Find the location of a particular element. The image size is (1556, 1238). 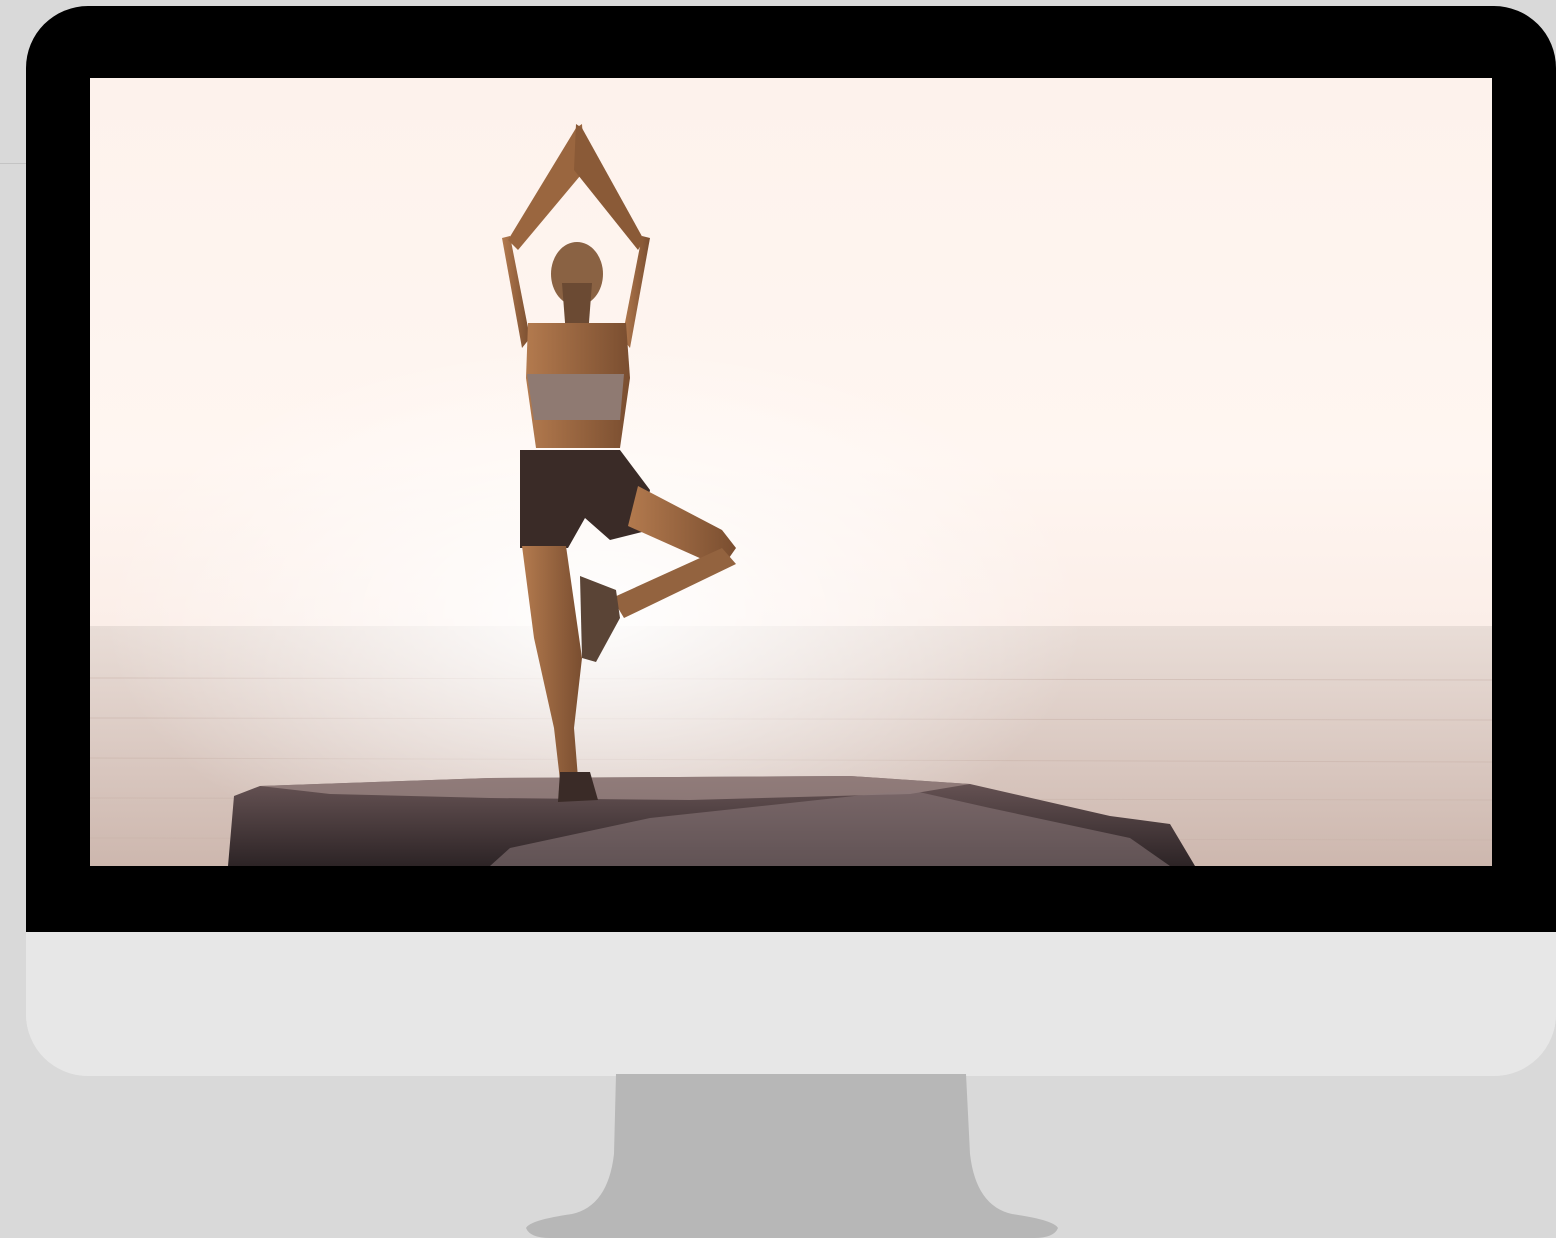

monitor-stand-icon is located at coordinates (792, 1156).